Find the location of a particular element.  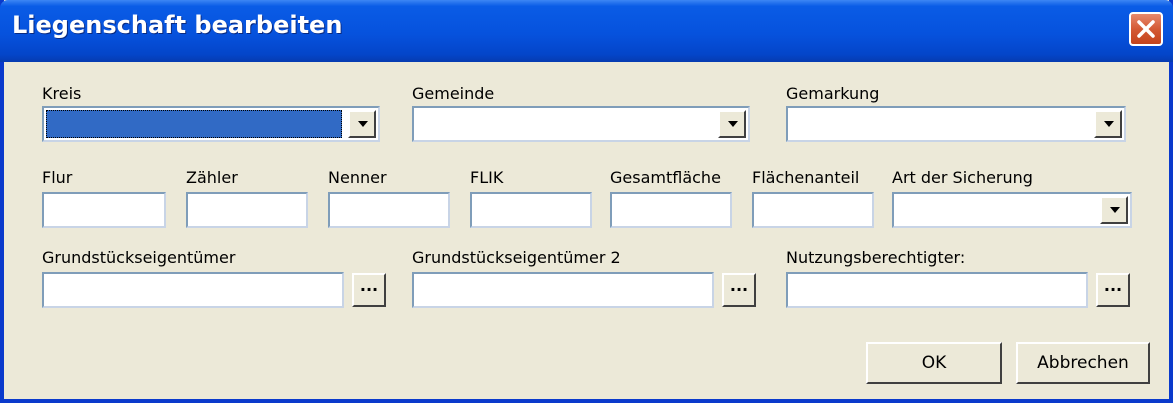

gemarkung-combobox is located at coordinates (956, 124).